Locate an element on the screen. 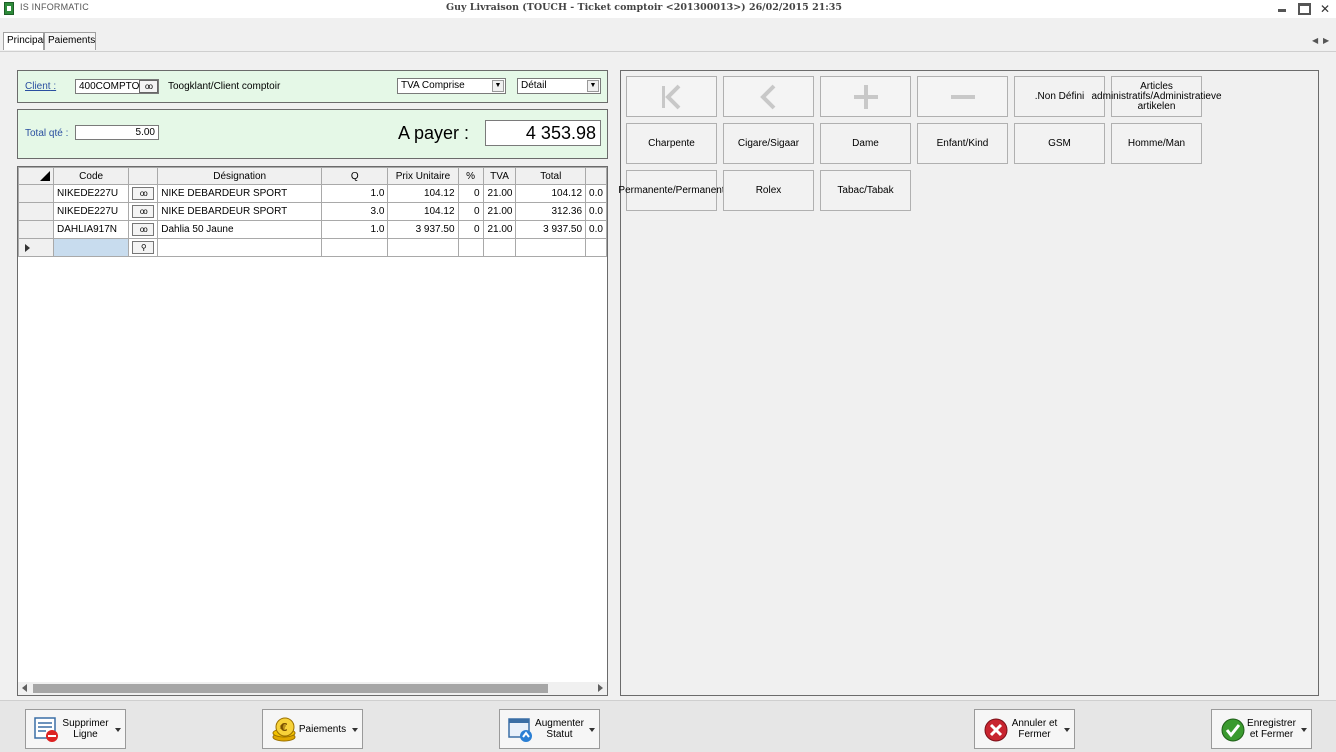 This screenshot has height=752, width=1336. col-header-percent: % is located at coordinates (470, 176).